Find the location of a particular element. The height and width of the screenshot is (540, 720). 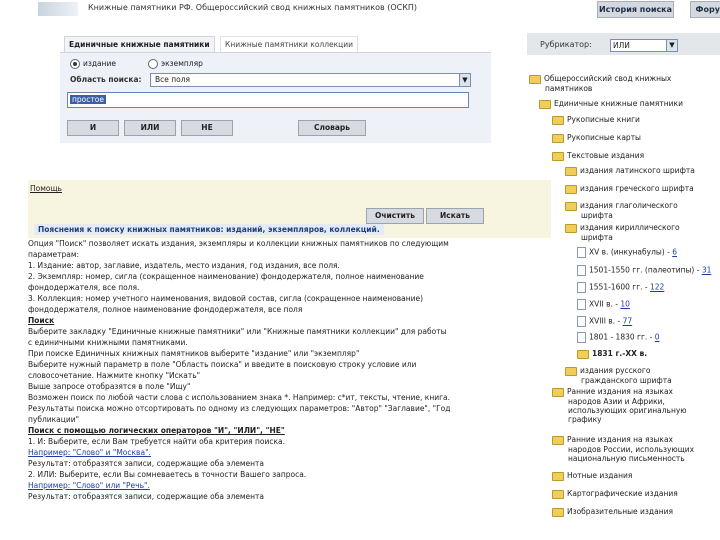

search-query-text: простое is located at coordinates (88, 99).